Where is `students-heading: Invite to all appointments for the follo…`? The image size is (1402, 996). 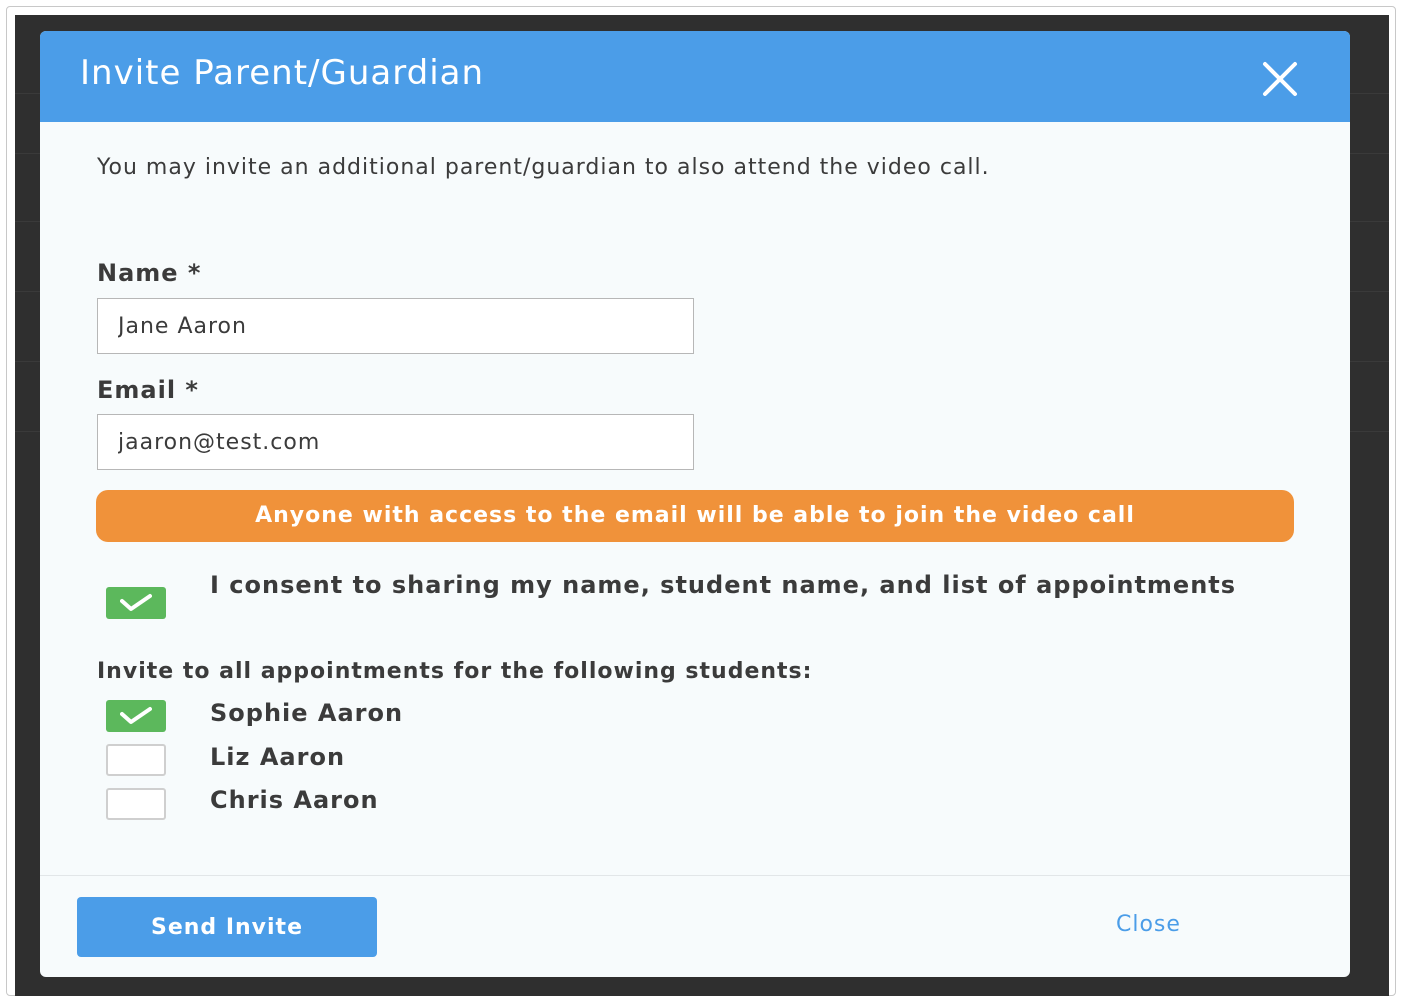
students-heading: Invite to all appointments for the follo… is located at coordinates (455, 671).